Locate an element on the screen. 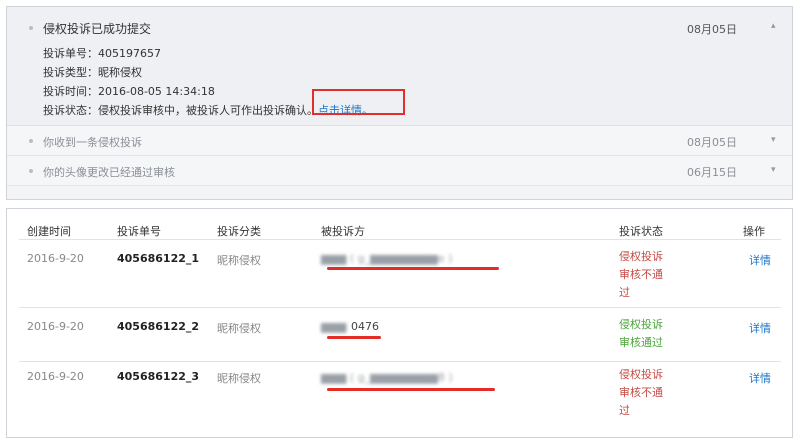  highlight-box is located at coordinates (358, 102).